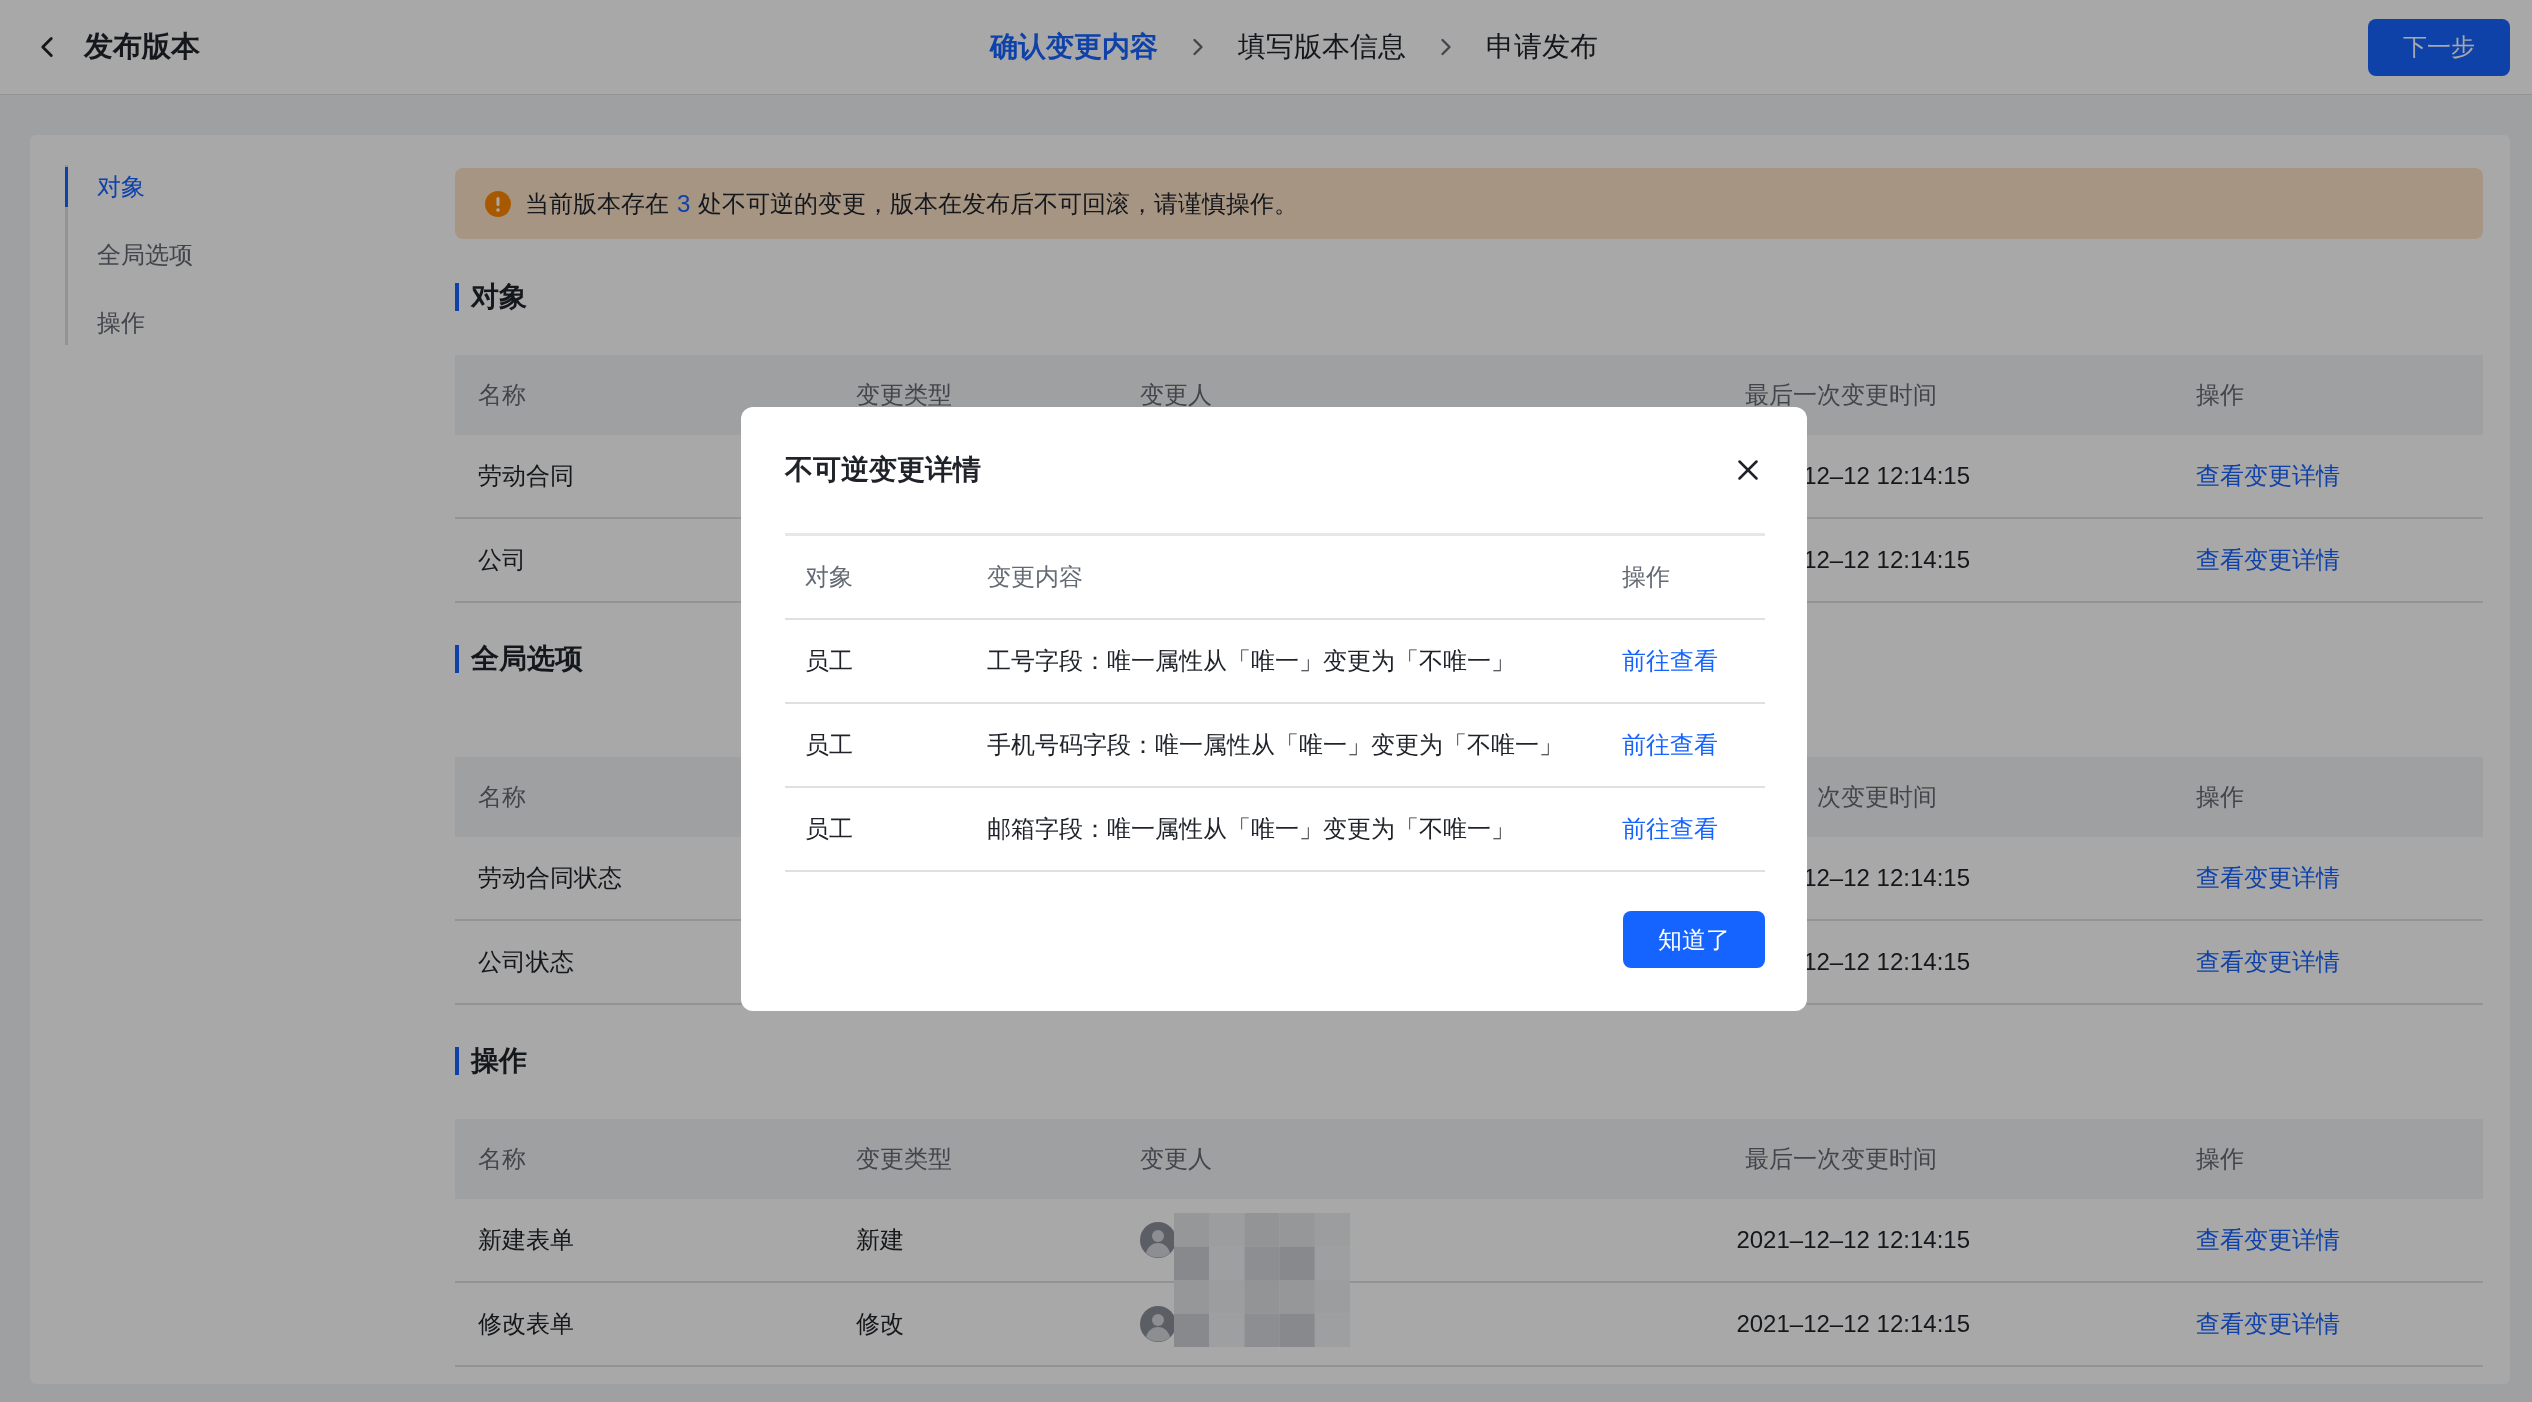 This screenshot has width=2532, height=1402. What do you see at coordinates (550, 878) in the screenshot?
I see `table-cell-text: 劳动合同状态` at bounding box center [550, 878].